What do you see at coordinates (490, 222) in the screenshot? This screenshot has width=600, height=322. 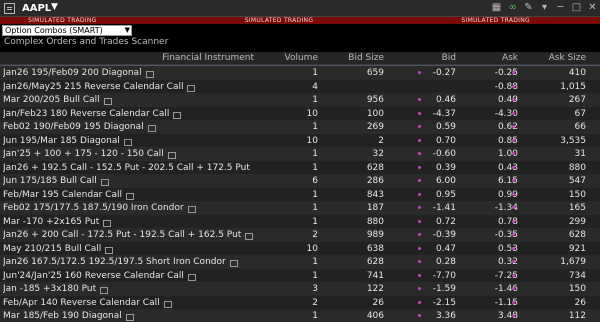 I see `ask-cell: 0.78` at bounding box center [490, 222].